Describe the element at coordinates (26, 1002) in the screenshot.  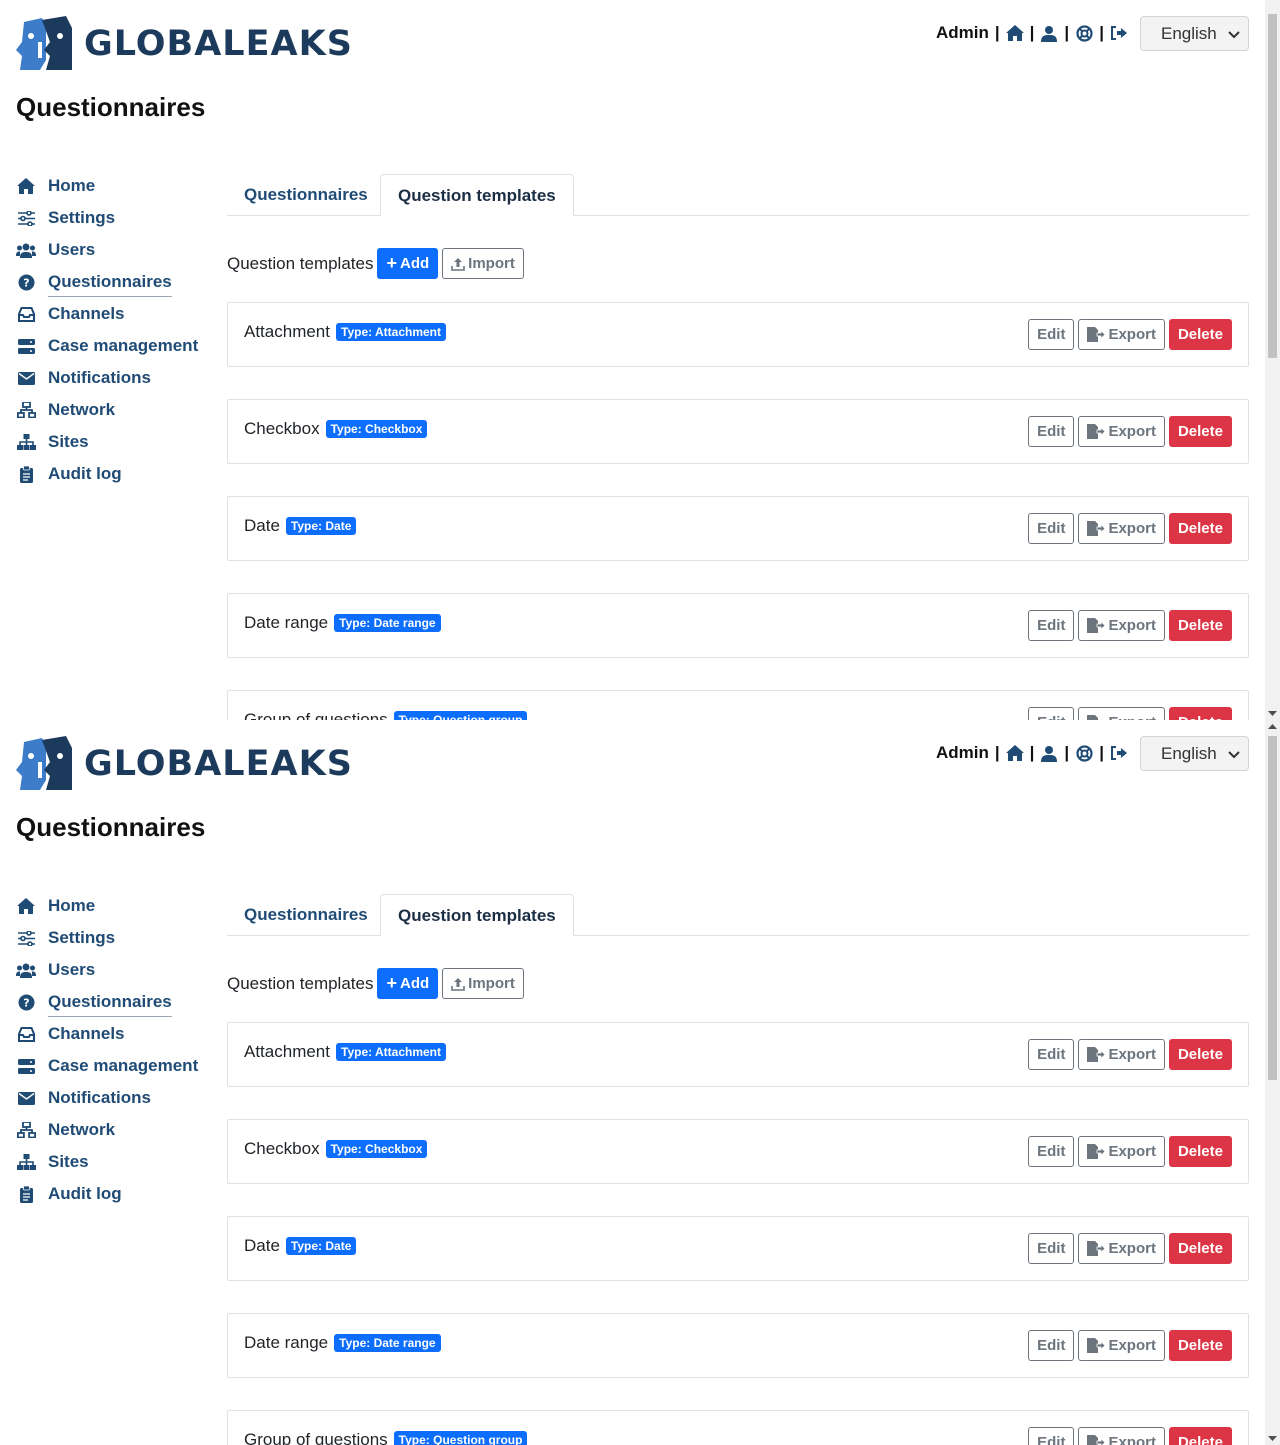
I see `question-circle-icon: ?` at that location.